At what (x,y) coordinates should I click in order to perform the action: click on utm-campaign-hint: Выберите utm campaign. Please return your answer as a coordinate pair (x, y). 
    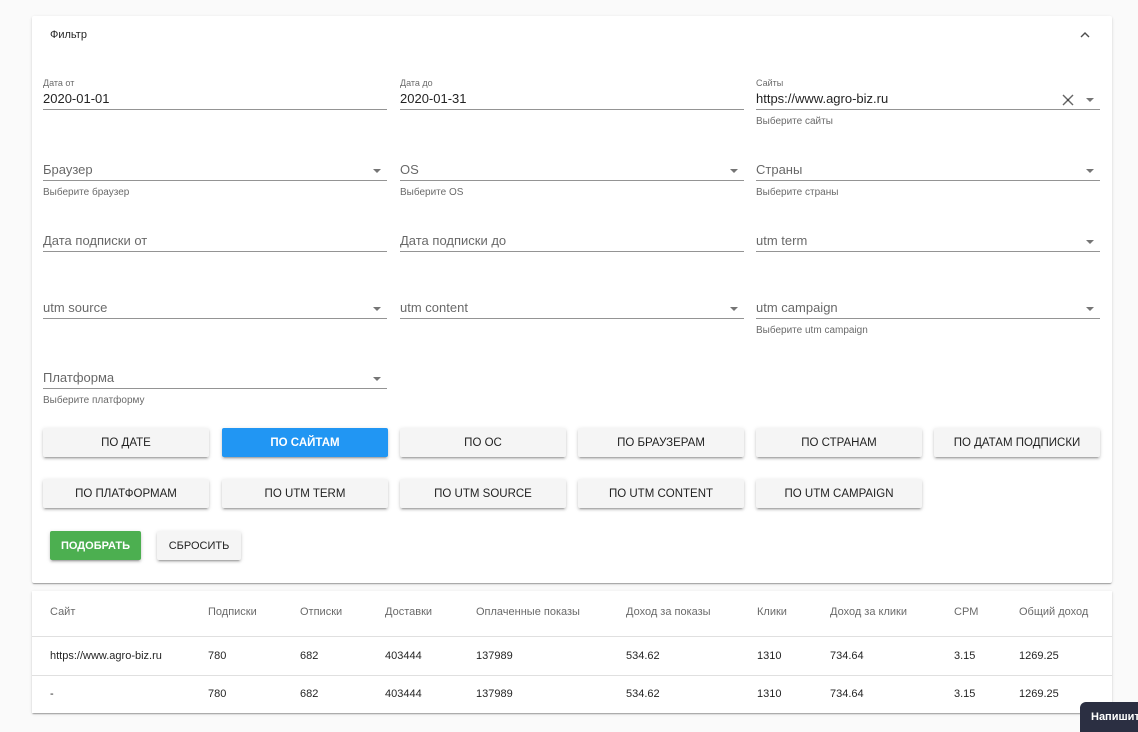
    Looking at the image, I should click on (812, 330).